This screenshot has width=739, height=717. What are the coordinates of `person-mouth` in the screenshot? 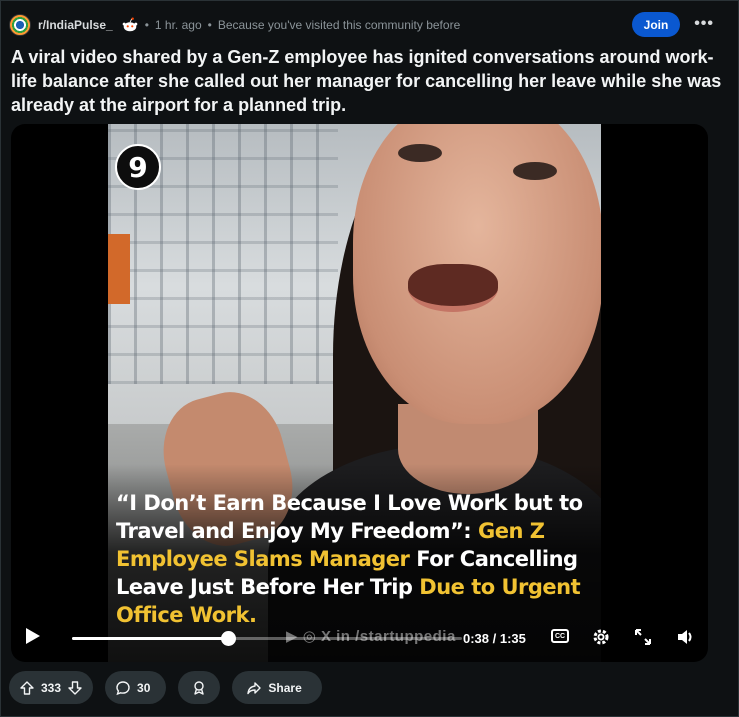 It's located at (453, 288).